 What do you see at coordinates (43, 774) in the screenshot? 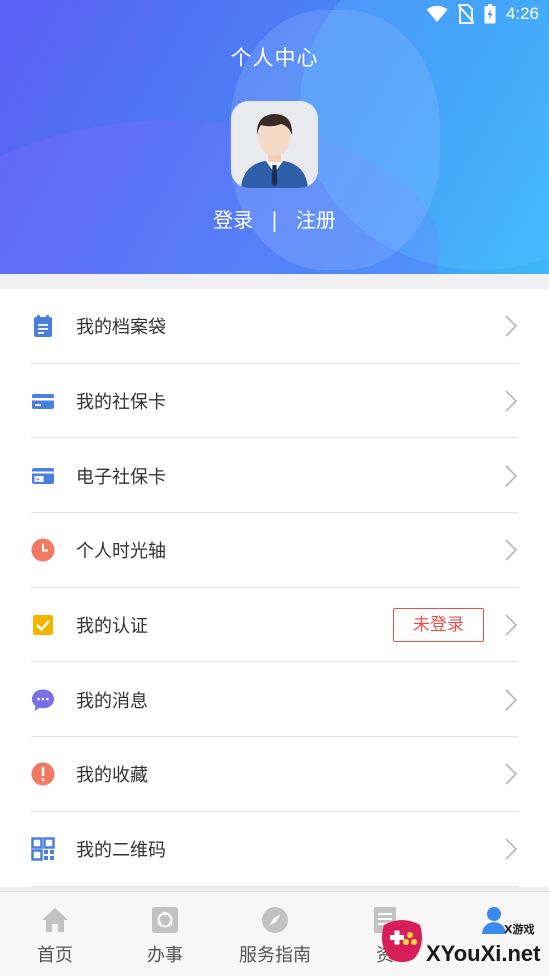
I see `info-icon` at bounding box center [43, 774].